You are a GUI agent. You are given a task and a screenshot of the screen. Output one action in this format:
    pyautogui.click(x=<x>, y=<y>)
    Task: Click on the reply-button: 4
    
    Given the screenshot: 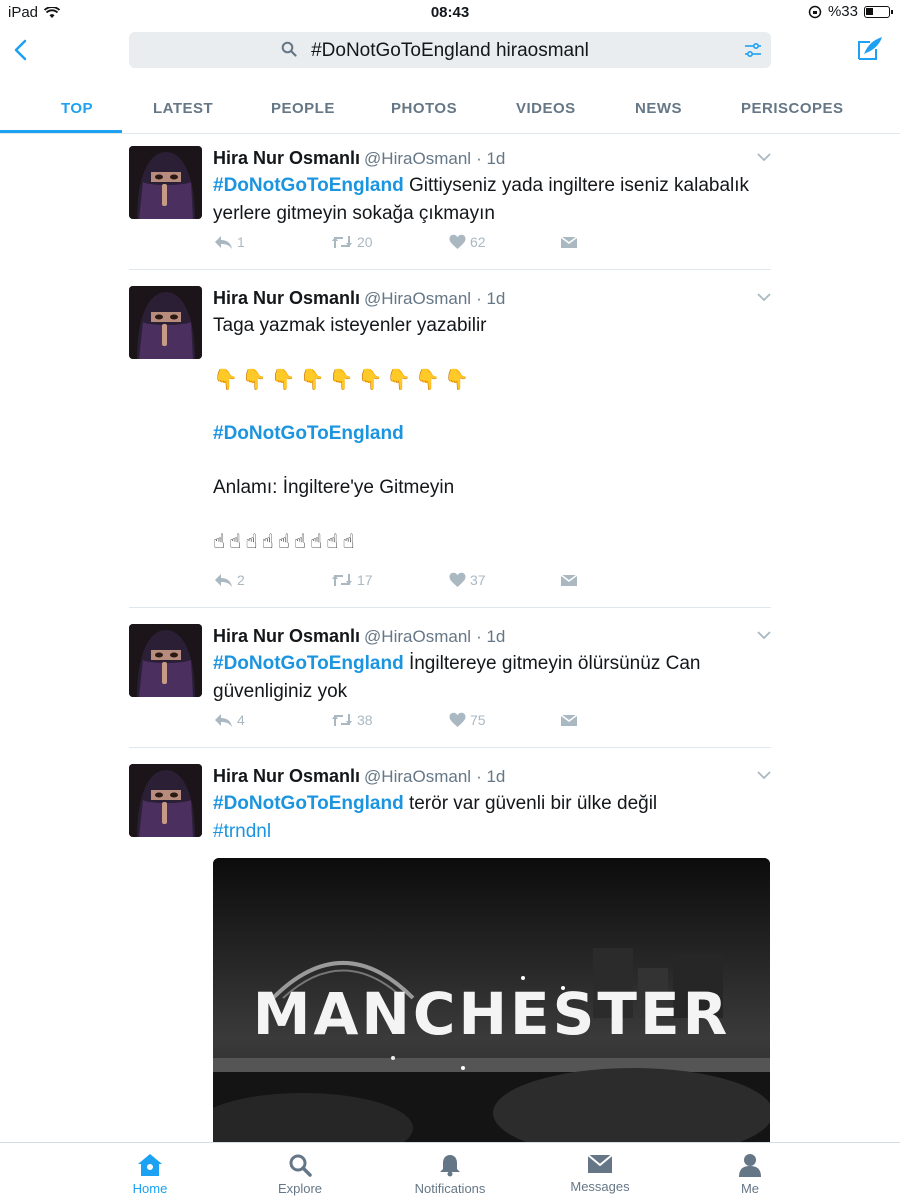 What is the action you would take?
    pyautogui.click(x=229, y=720)
    